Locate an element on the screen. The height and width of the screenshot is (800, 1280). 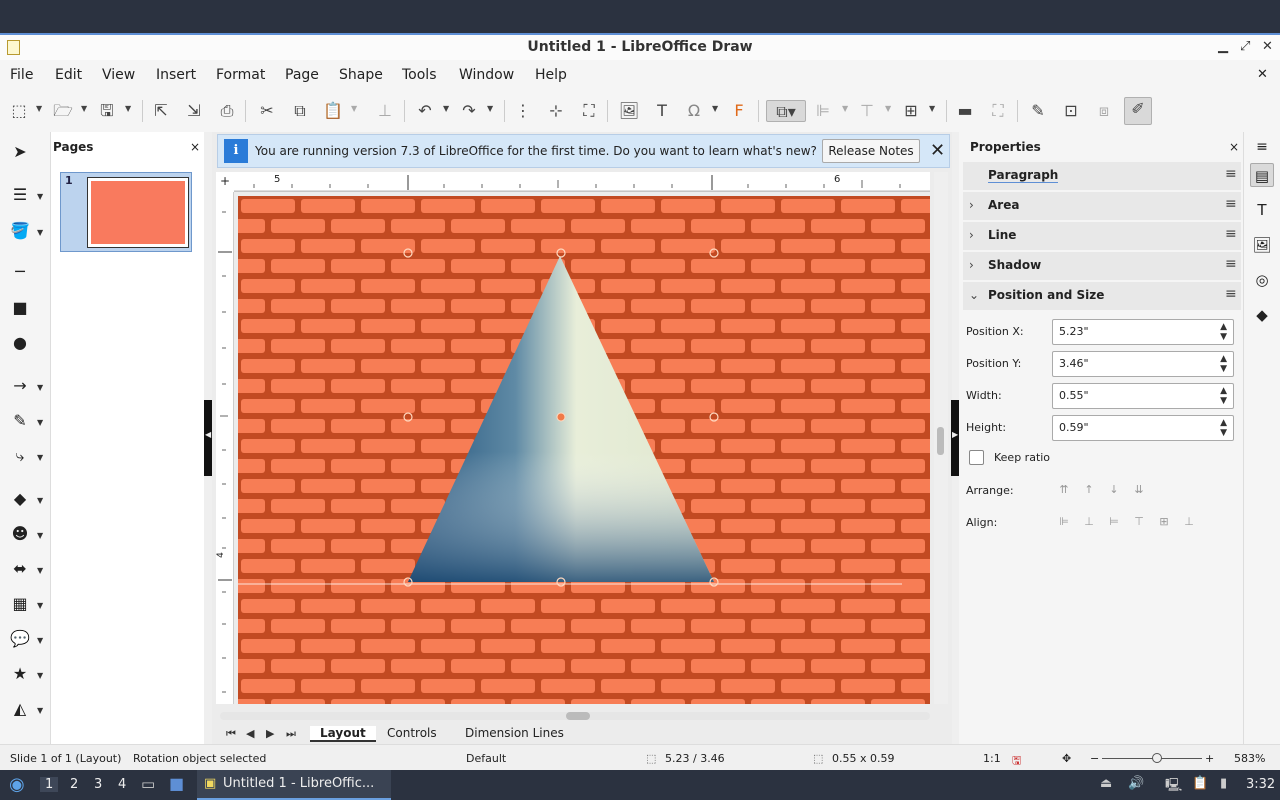
zoom-pan-icon: ⛶ is located at coordinates (589, 111).